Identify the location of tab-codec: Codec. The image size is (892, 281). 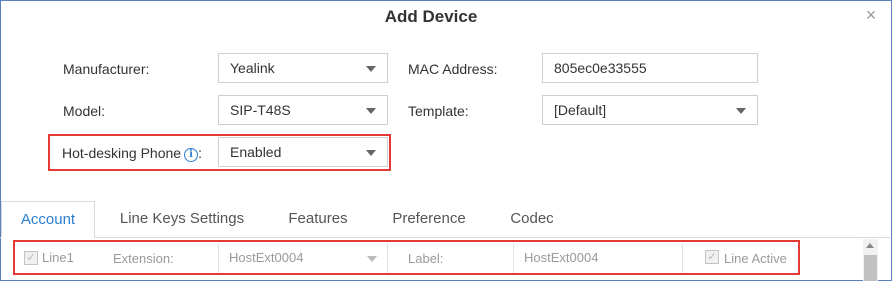
(532, 219).